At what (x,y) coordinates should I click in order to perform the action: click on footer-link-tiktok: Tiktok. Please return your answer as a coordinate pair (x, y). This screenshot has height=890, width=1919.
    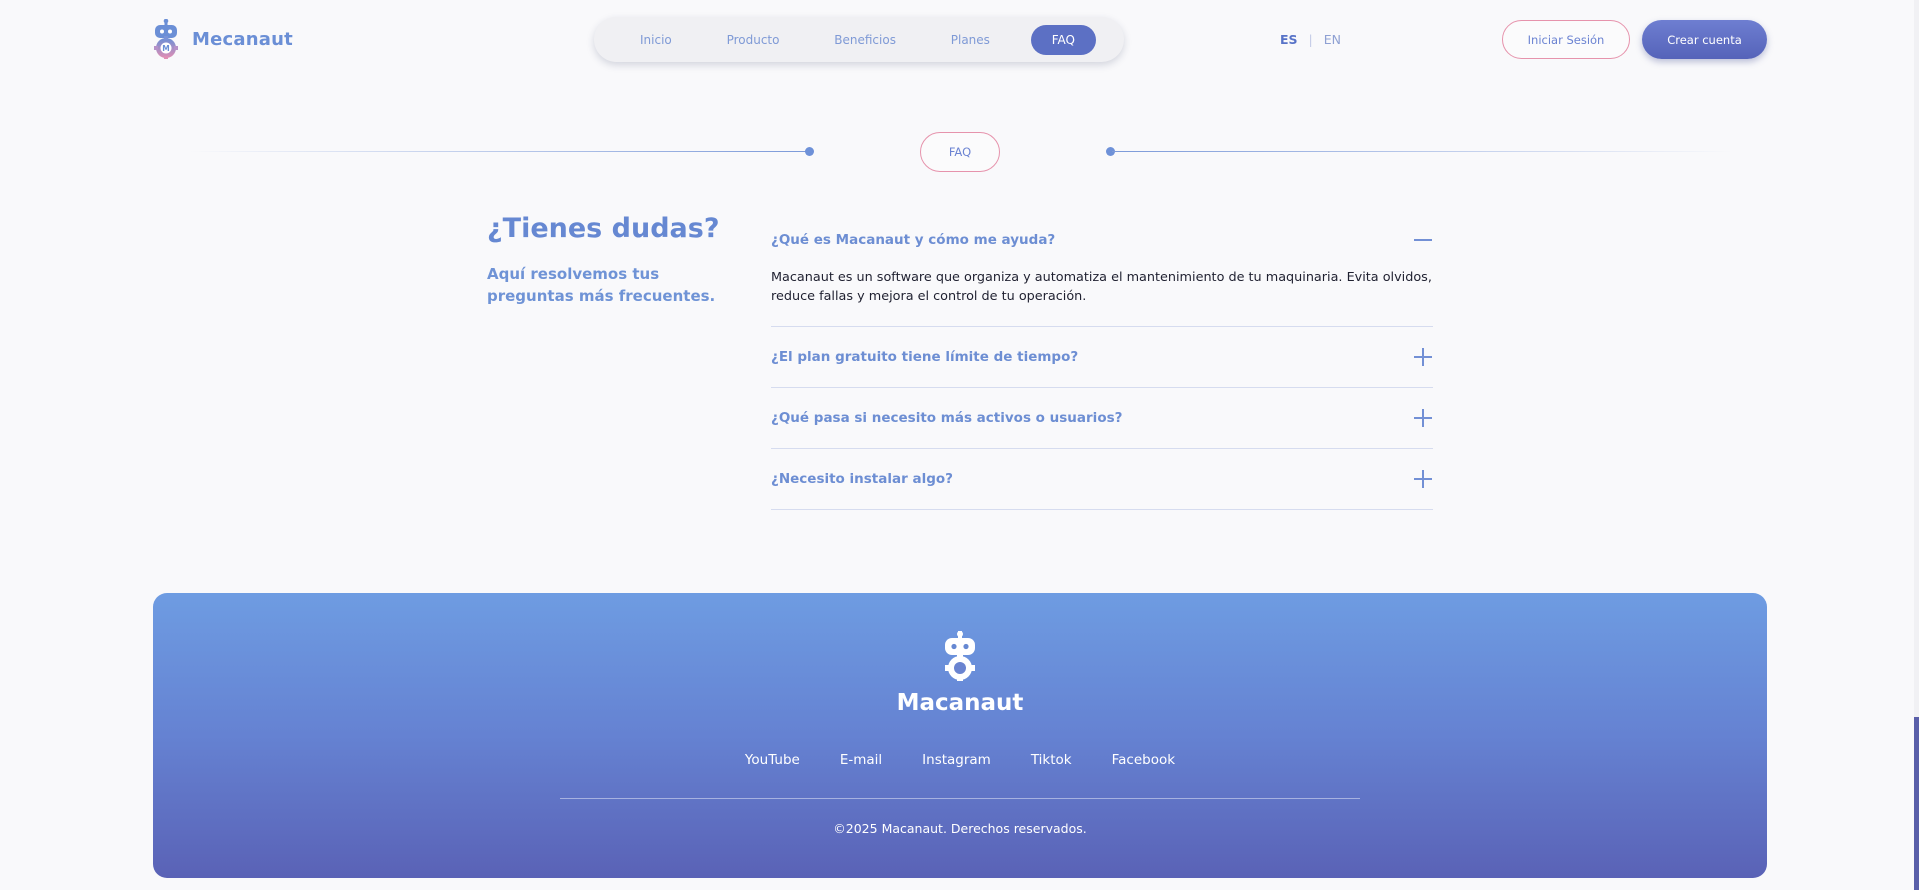
    Looking at the image, I should click on (1051, 760).